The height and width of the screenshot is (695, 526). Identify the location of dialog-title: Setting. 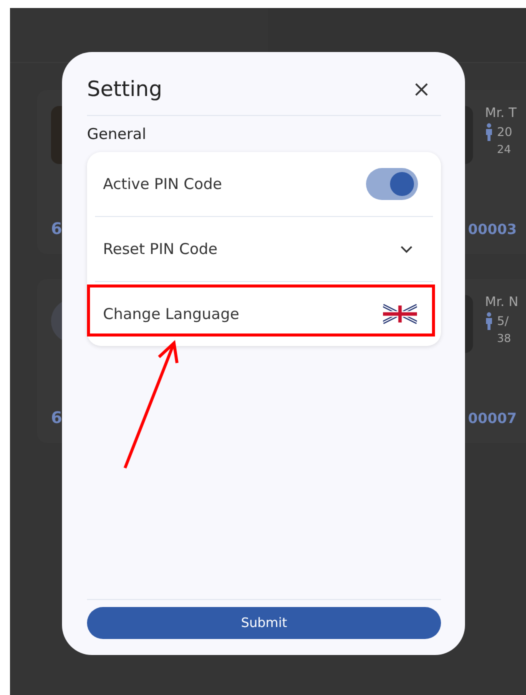
(124, 89).